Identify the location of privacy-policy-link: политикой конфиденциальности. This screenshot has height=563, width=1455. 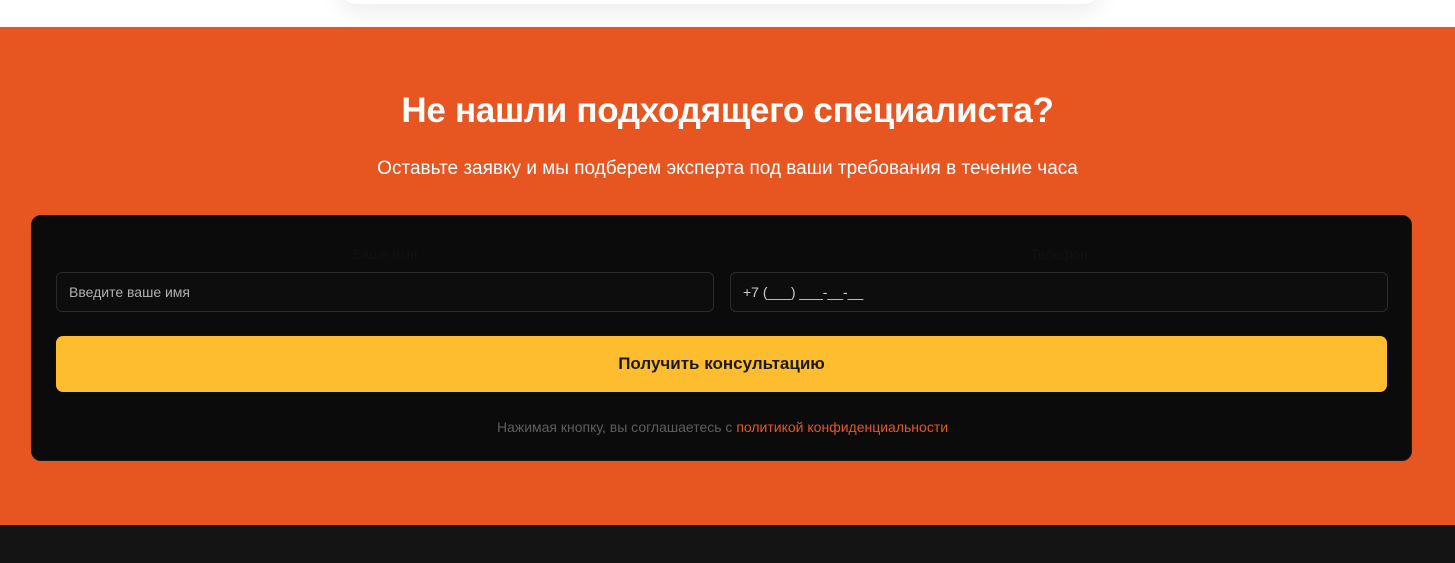
(842, 427).